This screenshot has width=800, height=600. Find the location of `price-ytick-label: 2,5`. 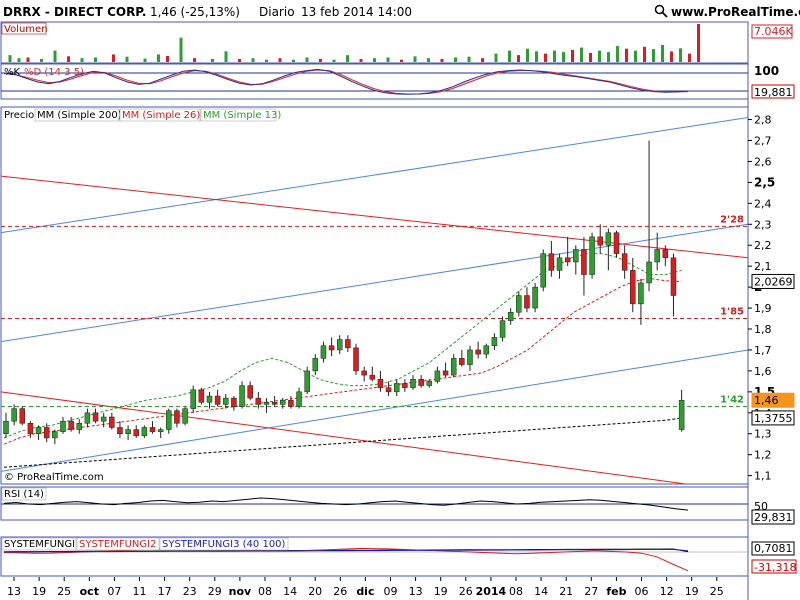

price-ytick-label: 2,5 is located at coordinates (764, 182).